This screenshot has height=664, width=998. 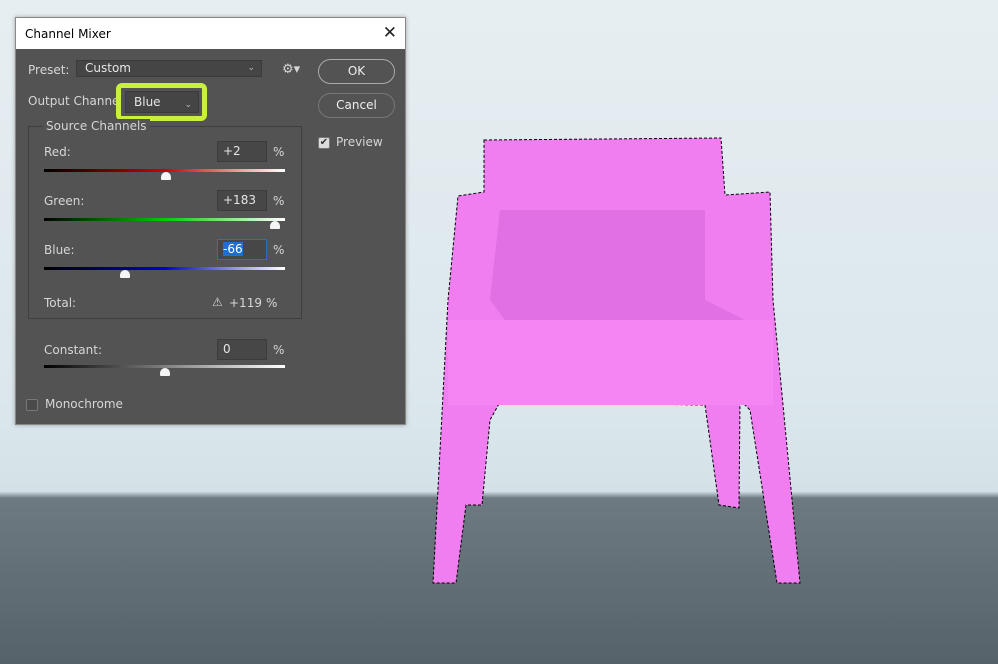 What do you see at coordinates (32, 405) in the screenshot?
I see `monochrome-checkbox` at bounding box center [32, 405].